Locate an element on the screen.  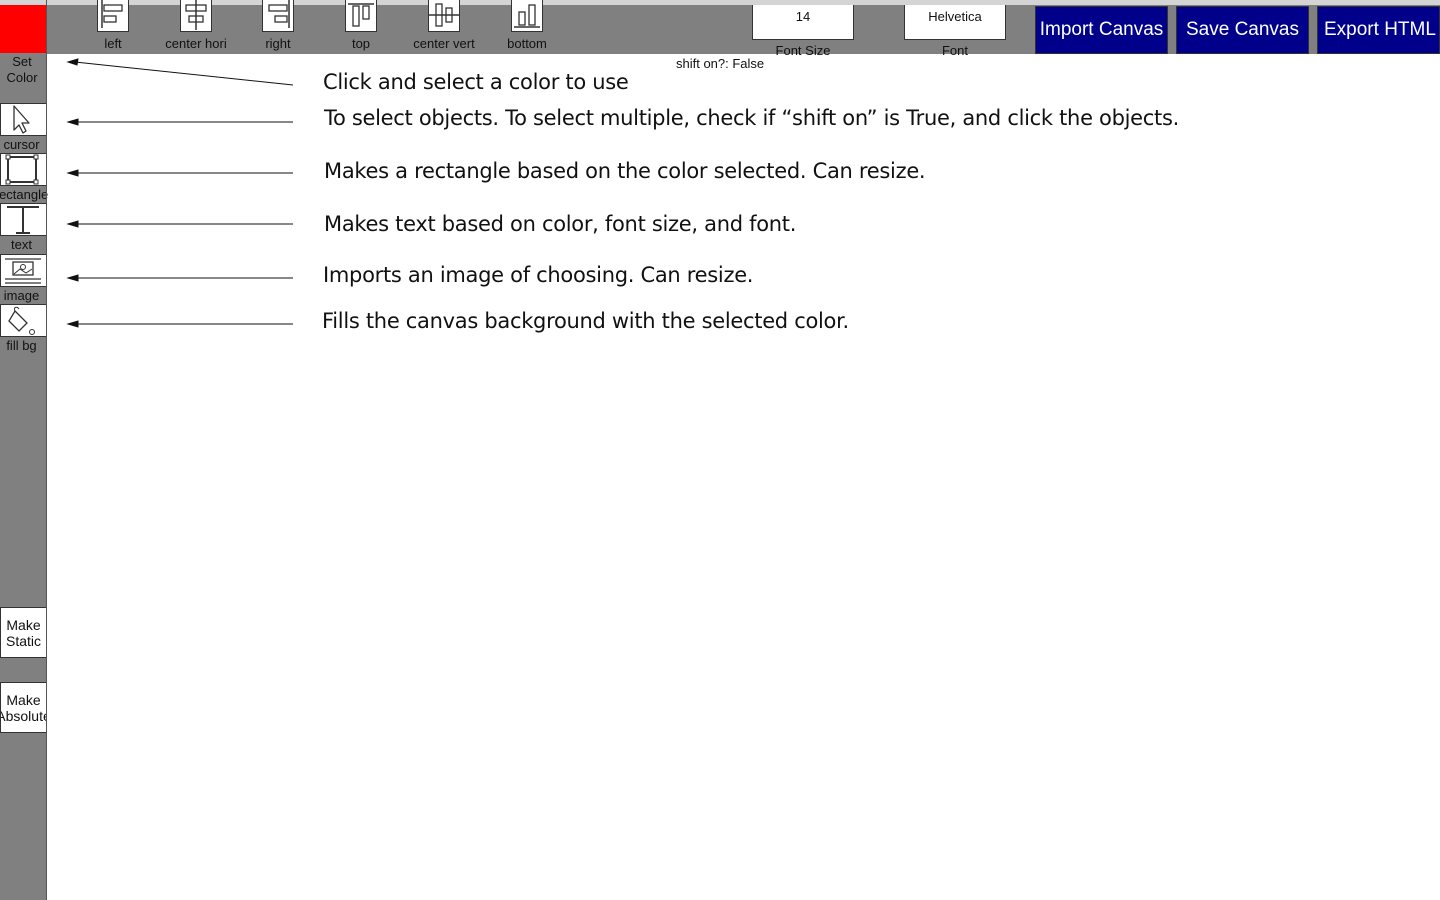
arrowhead-image is located at coordinates (72, 278).